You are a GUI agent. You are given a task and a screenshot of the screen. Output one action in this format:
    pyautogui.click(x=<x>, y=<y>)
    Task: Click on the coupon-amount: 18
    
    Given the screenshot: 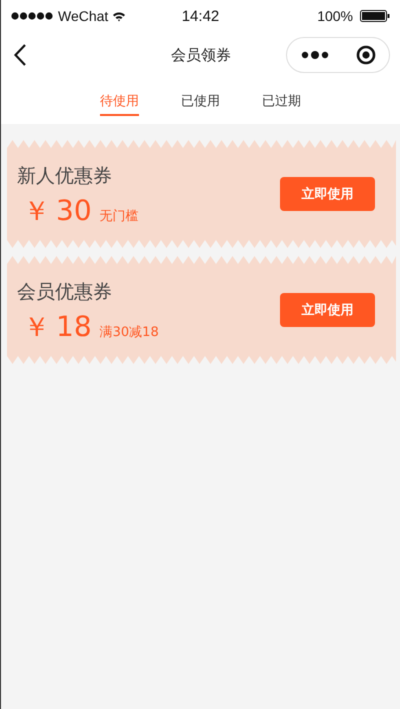 What is the action you would take?
    pyautogui.click(x=74, y=326)
    